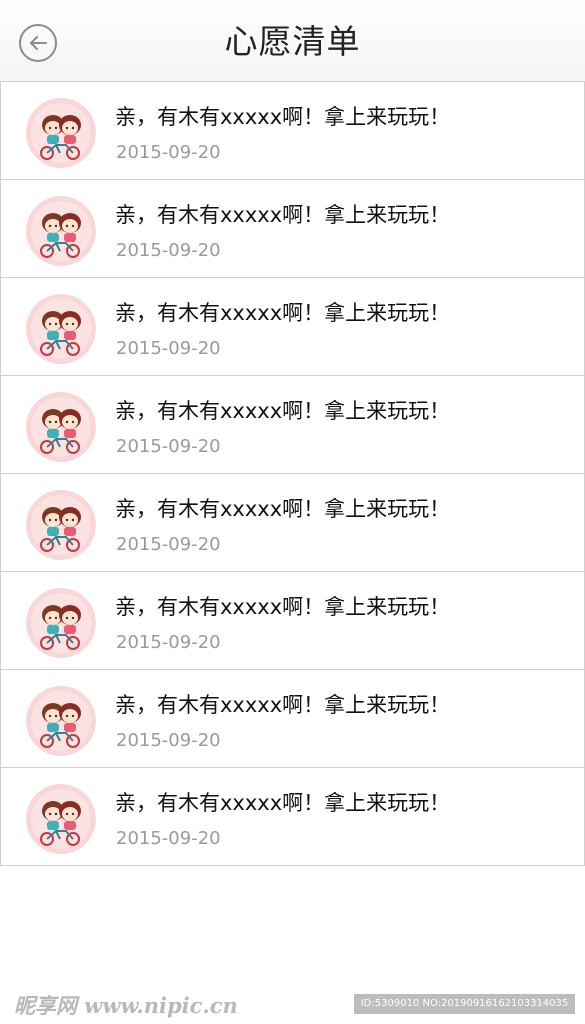  Describe the element at coordinates (464, 1004) in the screenshot. I see `watermark-id: ID:5309010 NO:20190916162103314035` at that location.